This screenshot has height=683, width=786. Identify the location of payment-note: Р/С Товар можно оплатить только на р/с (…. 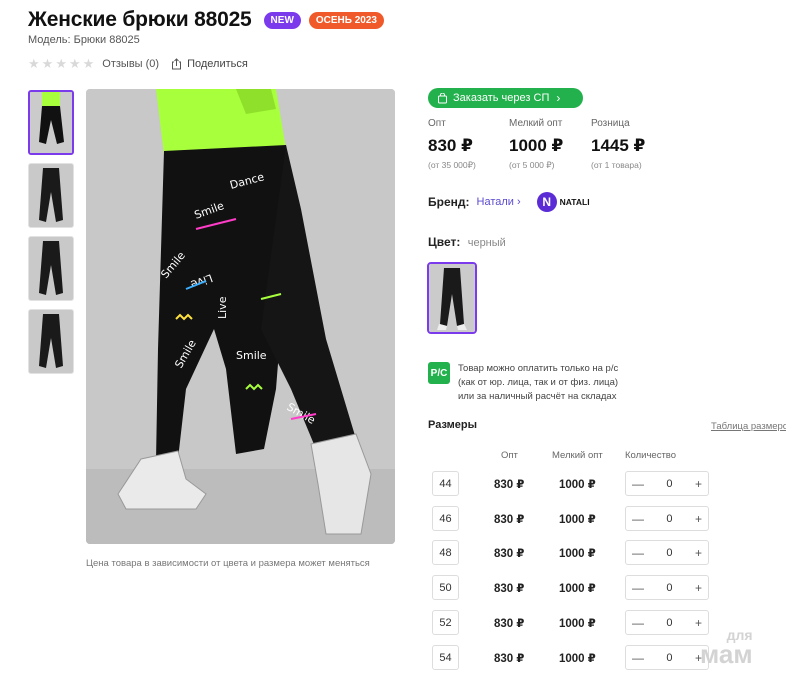
(523, 383).